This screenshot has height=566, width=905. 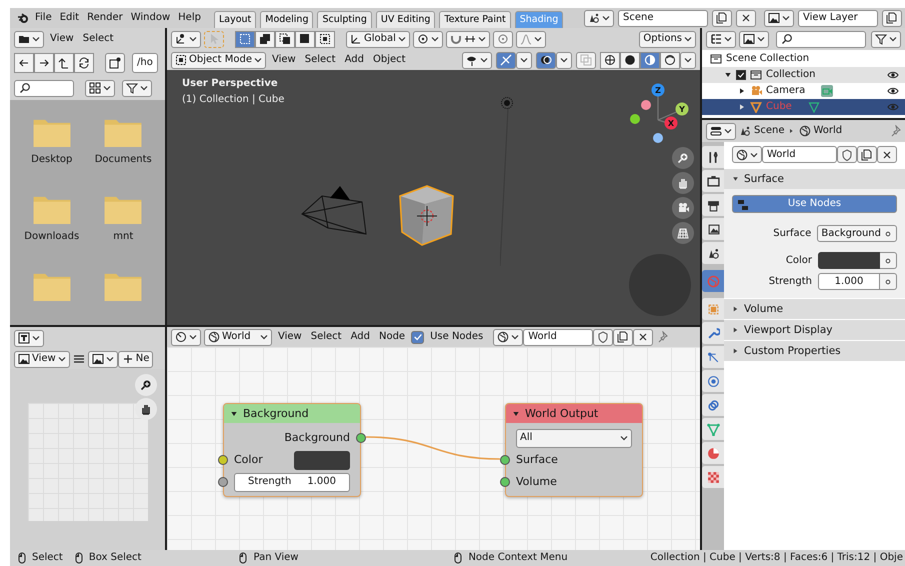 What do you see at coordinates (136, 359) in the screenshot?
I see `new-image-button: Ne` at bounding box center [136, 359].